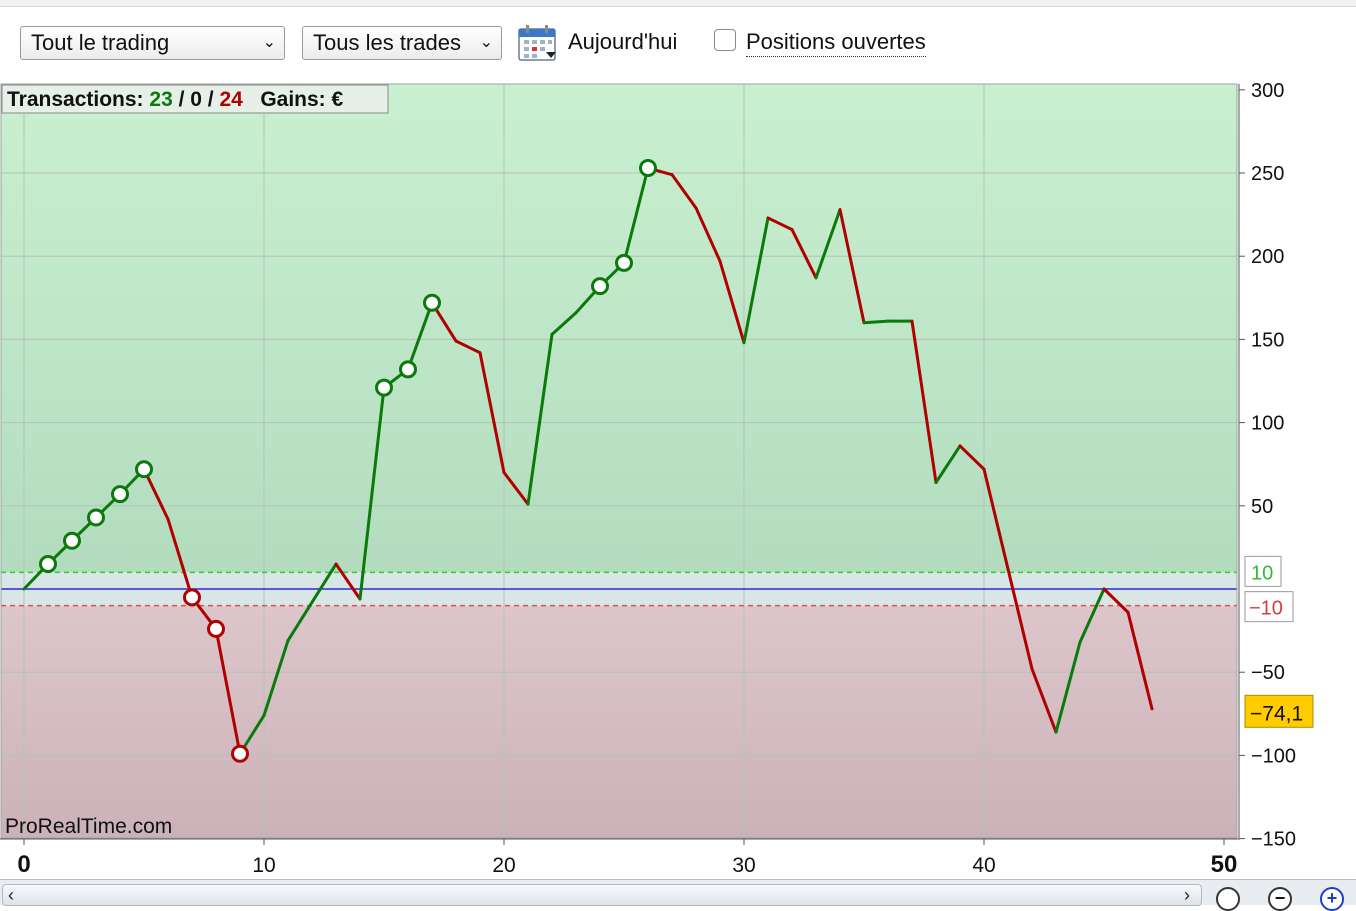  Describe the element at coordinates (387, 42) in the screenshot. I see `trades-filter-select-value: Tous les trades` at that location.